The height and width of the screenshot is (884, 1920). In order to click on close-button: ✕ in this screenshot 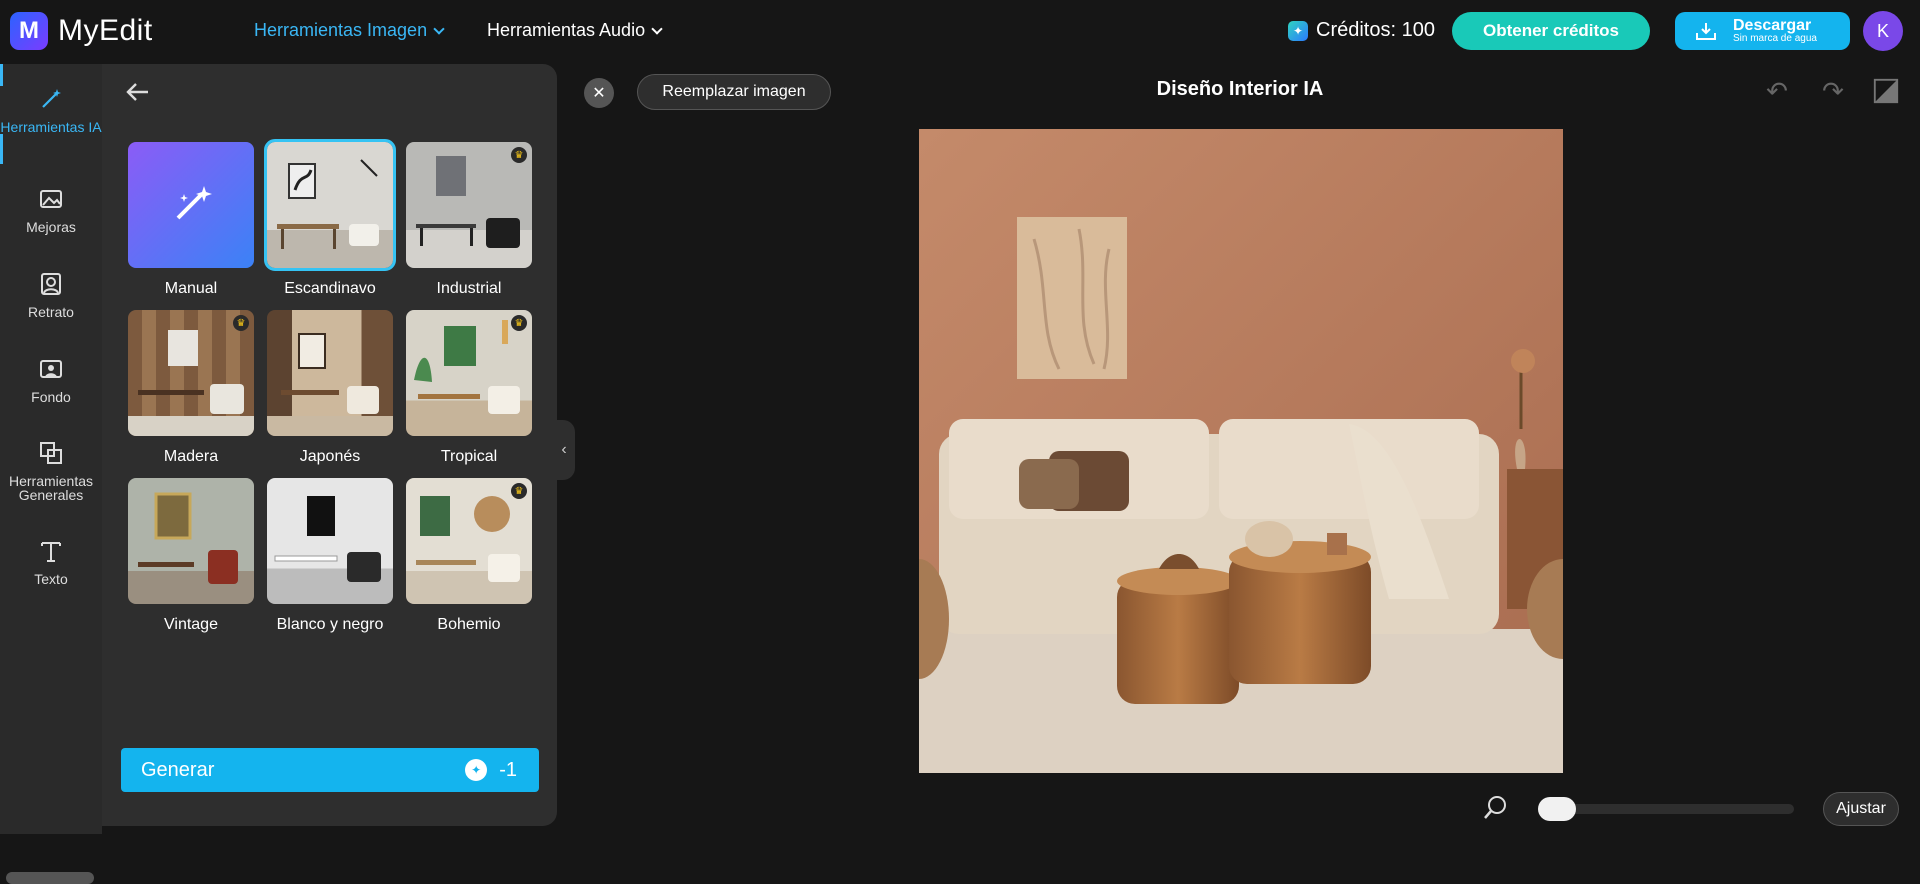, I will do `click(599, 93)`.